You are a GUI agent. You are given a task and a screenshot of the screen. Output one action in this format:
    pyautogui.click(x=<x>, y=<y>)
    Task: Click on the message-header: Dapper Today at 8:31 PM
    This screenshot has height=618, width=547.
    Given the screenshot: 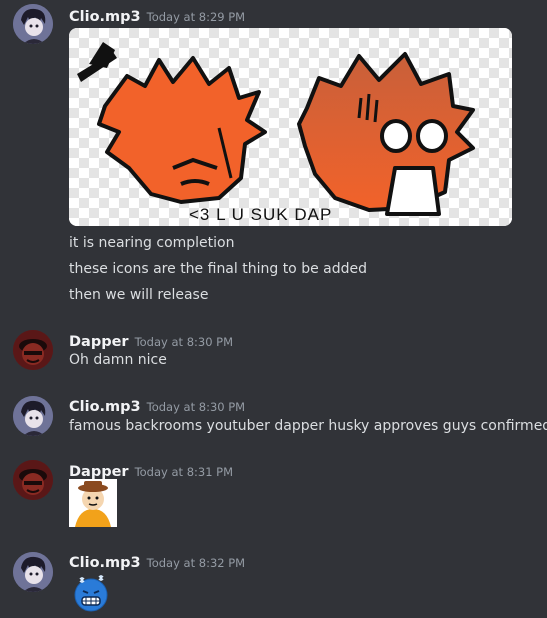 What is the action you would take?
    pyautogui.click(x=151, y=470)
    